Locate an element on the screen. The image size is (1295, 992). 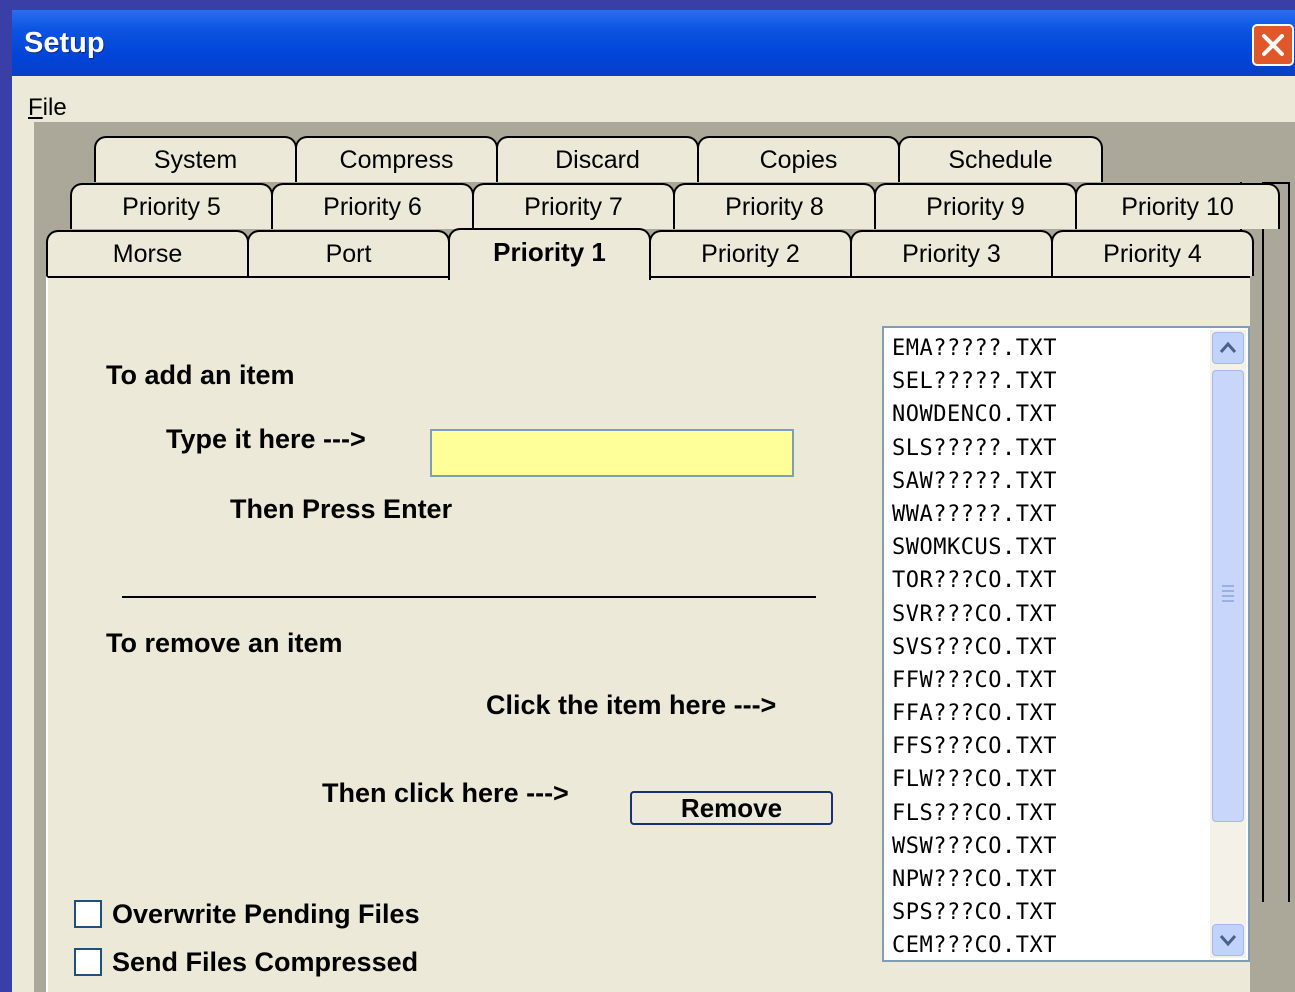
tab-priority-4: Priority 4 is located at coordinates (1152, 253).